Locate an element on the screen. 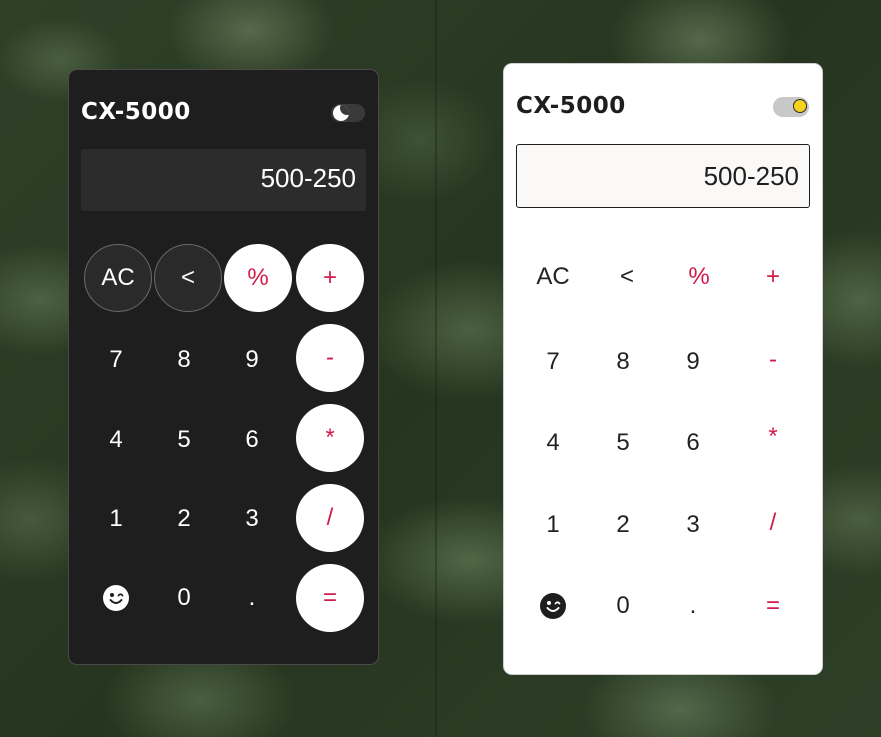 The width and height of the screenshot is (881, 737). divider is located at coordinates (436, 368).